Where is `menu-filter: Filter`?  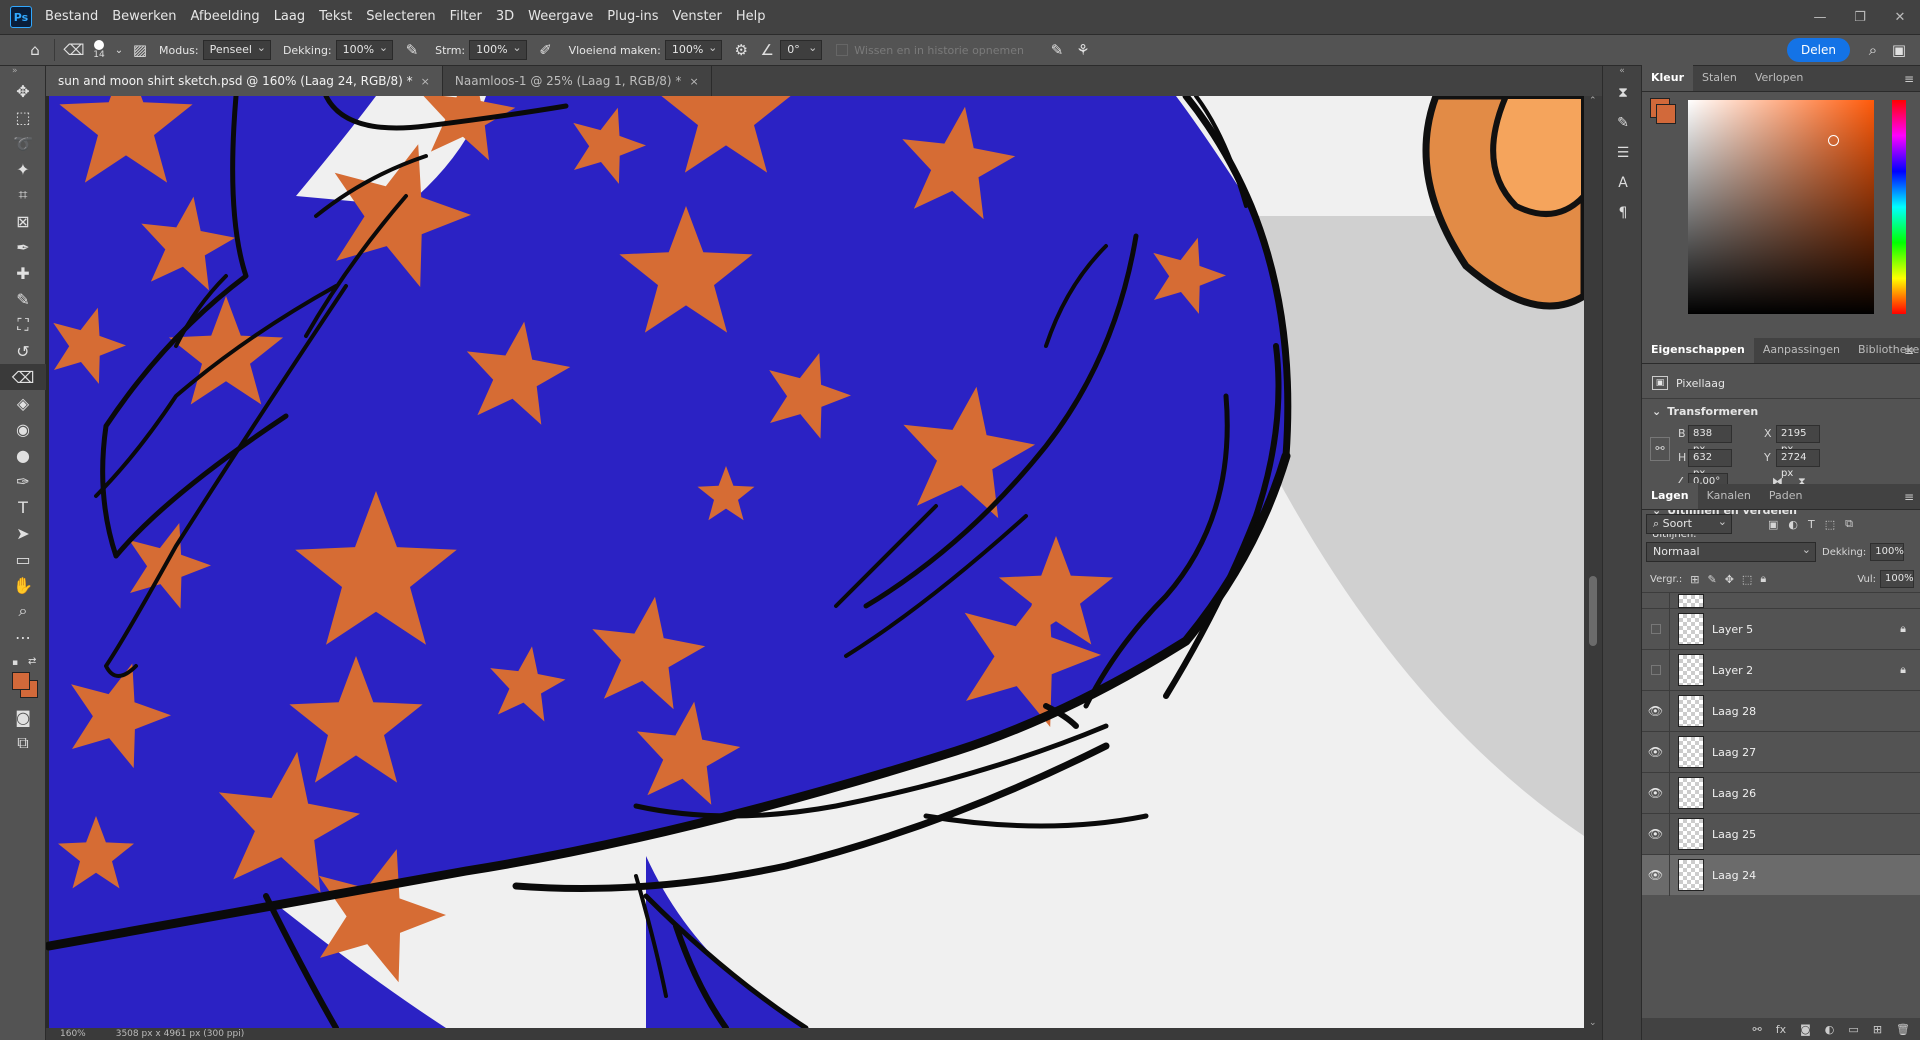
menu-filter: Filter is located at coordinates (466, 17).